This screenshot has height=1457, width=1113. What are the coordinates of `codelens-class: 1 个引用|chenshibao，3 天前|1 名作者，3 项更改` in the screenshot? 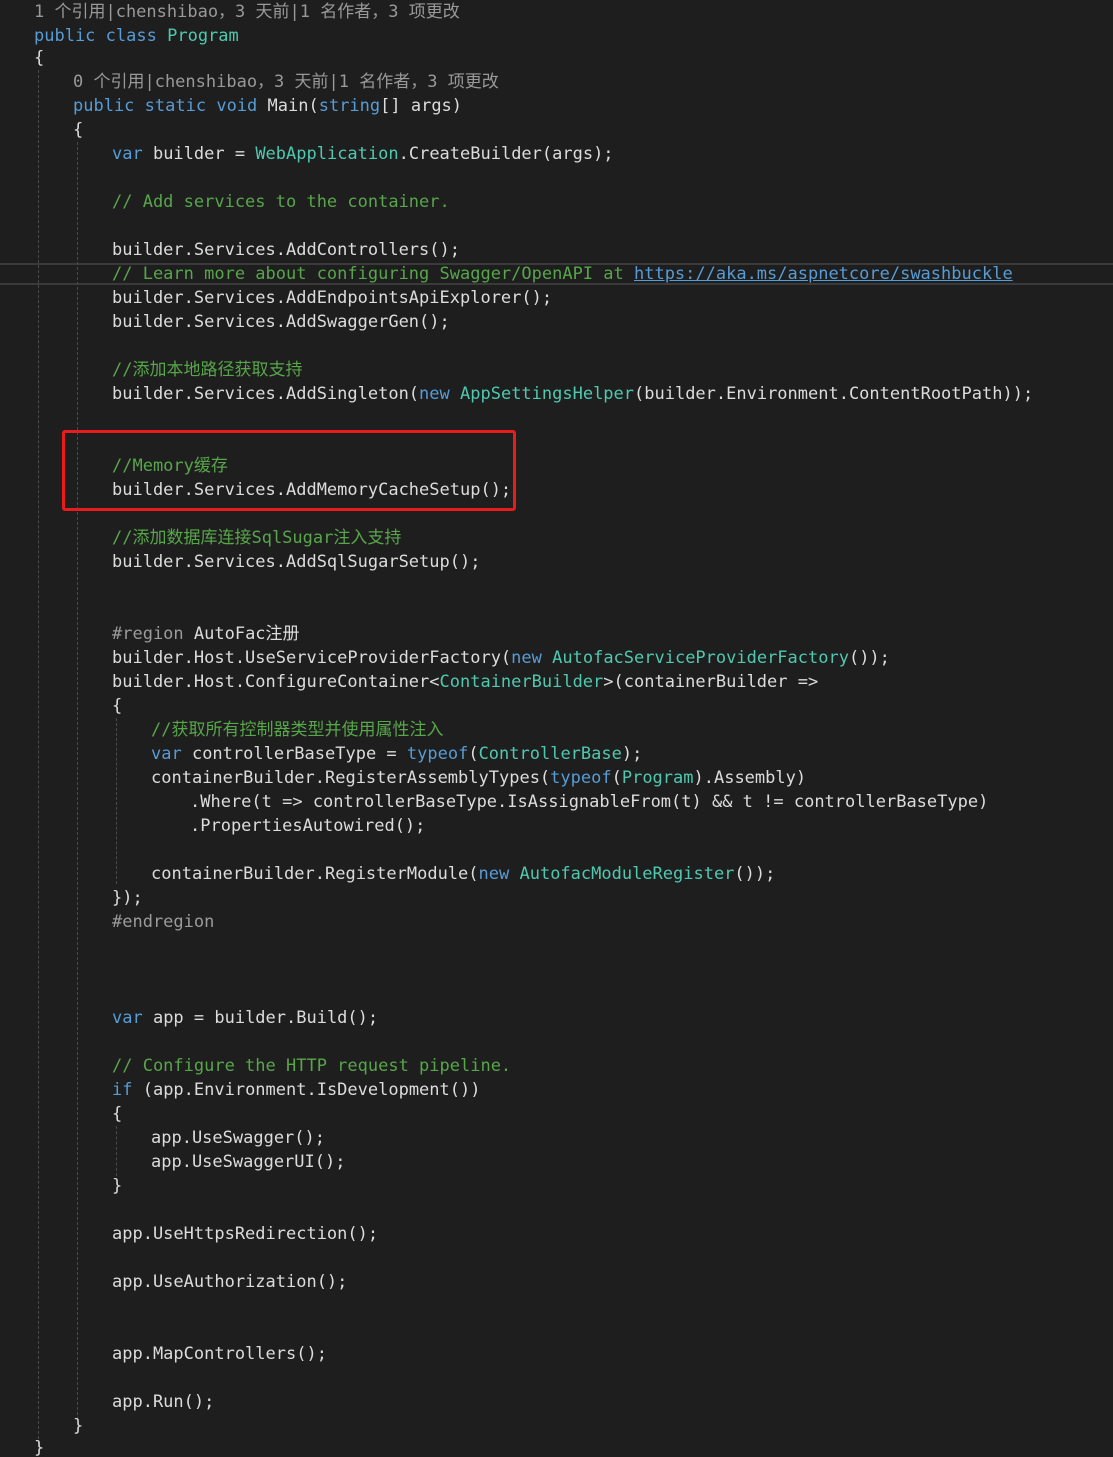 It's located at (247, 12).